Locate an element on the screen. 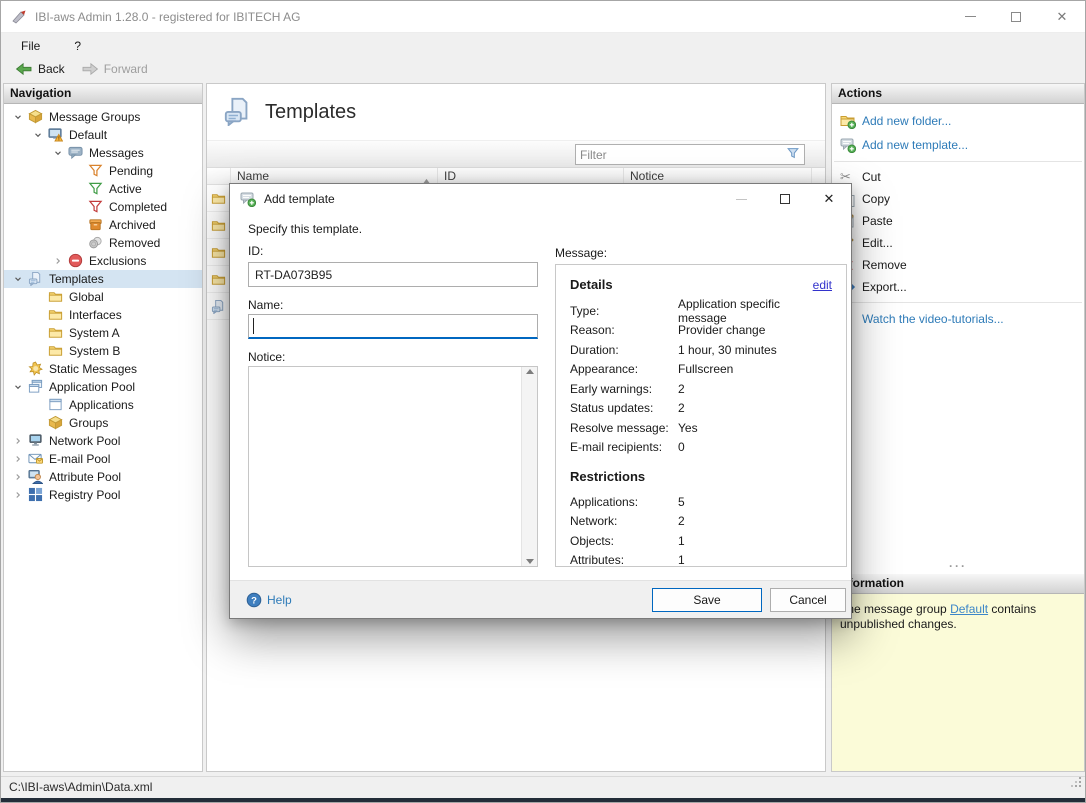 This screenshot has height=803, width=1086. tree-item-label: Groups is located at coordinates (89, 423).